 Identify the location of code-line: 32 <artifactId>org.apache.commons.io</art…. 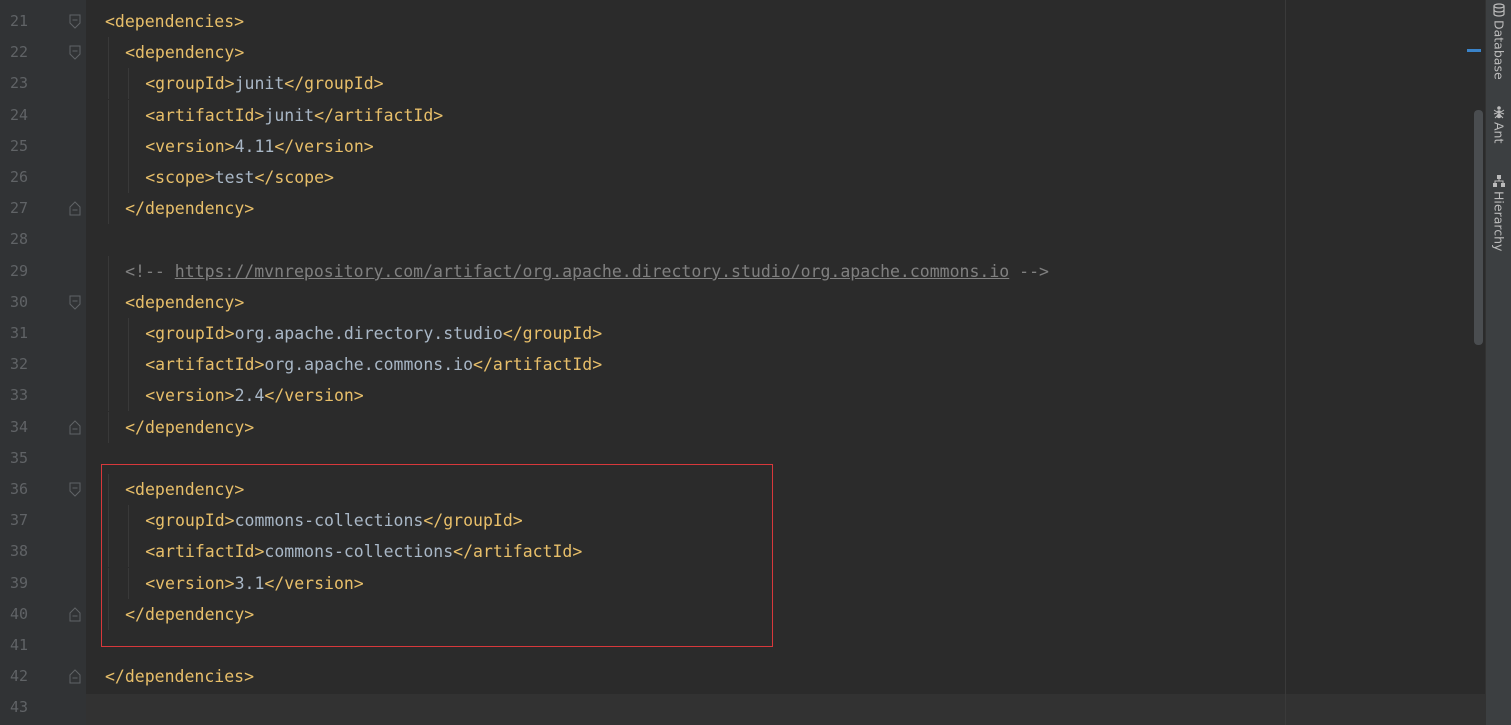
(742, 364).